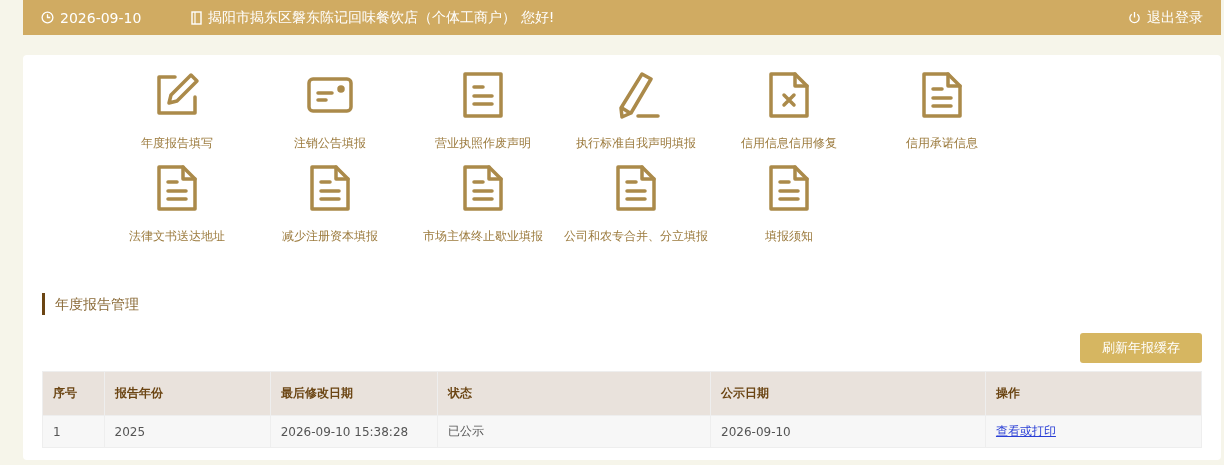  What do you see at coordinates (1165, 17) in the screenshot?
I see `logout-link: 退出登录` at bounding box center [1165, 17].